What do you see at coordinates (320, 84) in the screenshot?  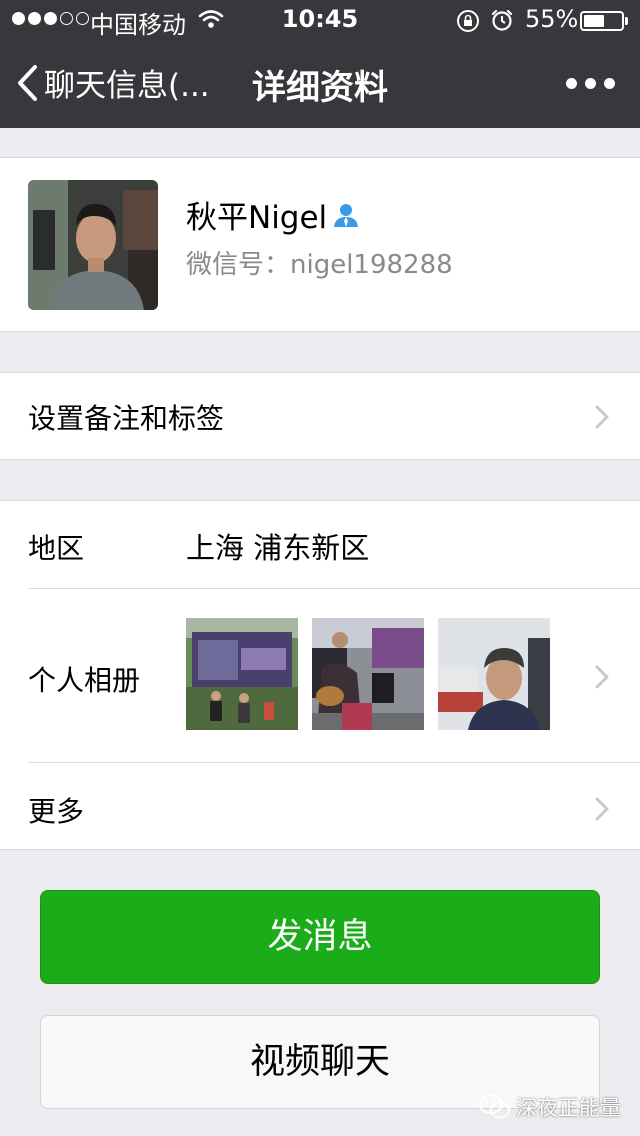 I see `nav-bar: 聊天信息(... 详细资料` at bounding box center [320, 84].